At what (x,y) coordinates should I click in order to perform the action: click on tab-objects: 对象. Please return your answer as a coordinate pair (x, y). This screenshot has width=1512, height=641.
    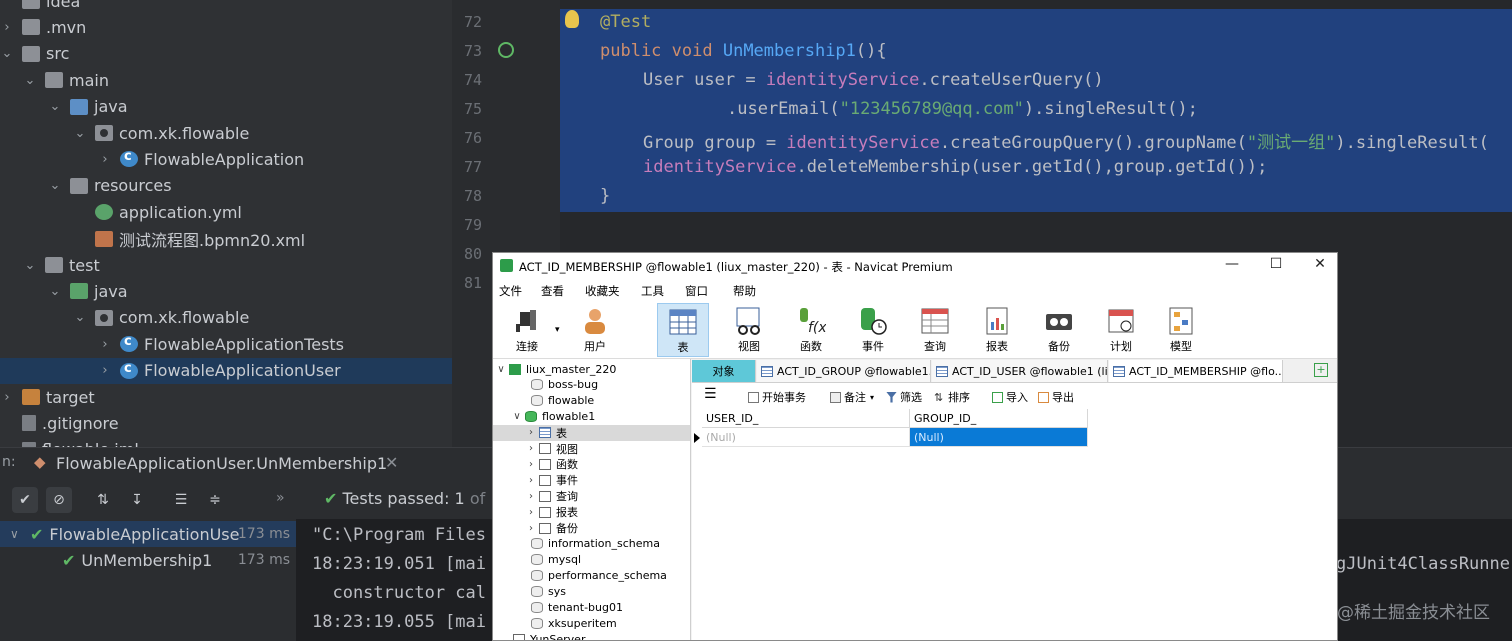
    Looking at the image, I should click on (724, 371).